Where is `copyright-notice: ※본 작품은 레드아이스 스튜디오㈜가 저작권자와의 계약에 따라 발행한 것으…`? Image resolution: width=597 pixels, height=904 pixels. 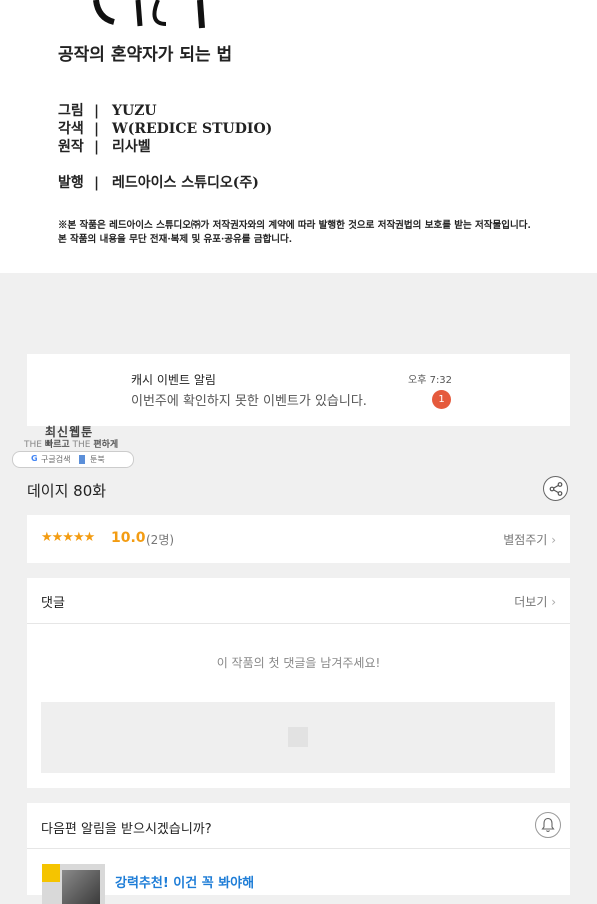
copyright-notice: ※본 작품은 레드아이스 스튜디오㈜가 저작권자와의 계약에 따라 발행한 것으… is located at coordinates (294, 233).